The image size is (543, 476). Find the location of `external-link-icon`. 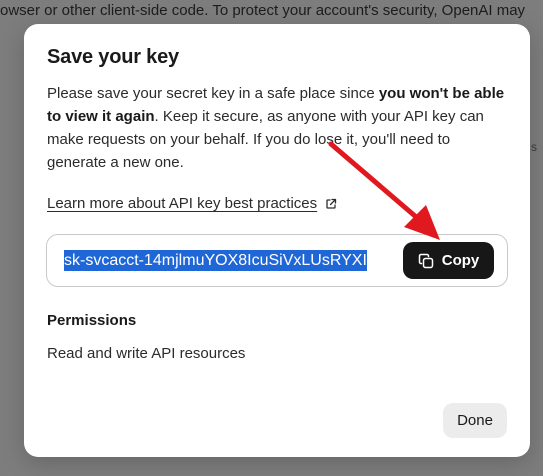

external-link-icon is located at coordinates (331, 203).